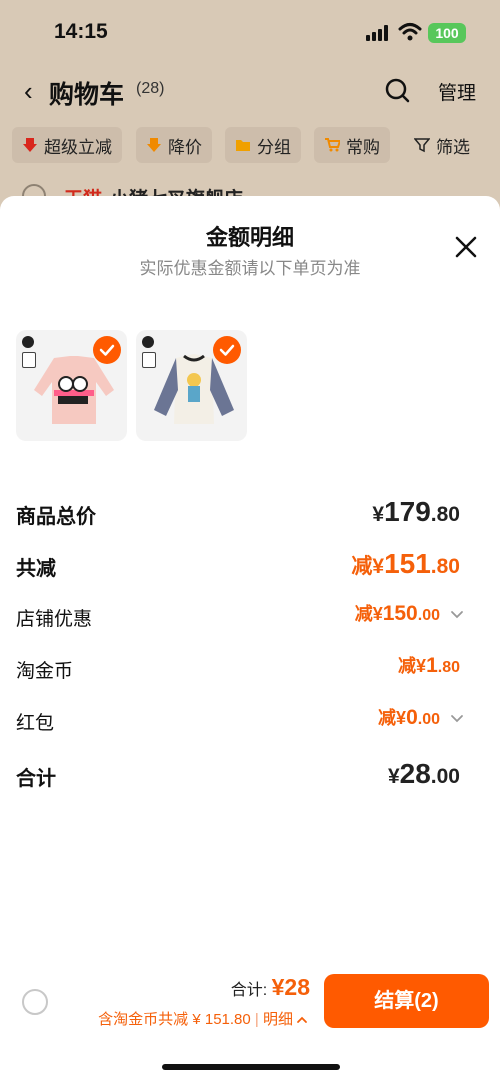 The image size is (500, 1082). What do you see at coordinates (240, 514) in the screenshot?
I see `row-subtotal: 商品总价 ¥179.80` at bounding box center [240, 514].